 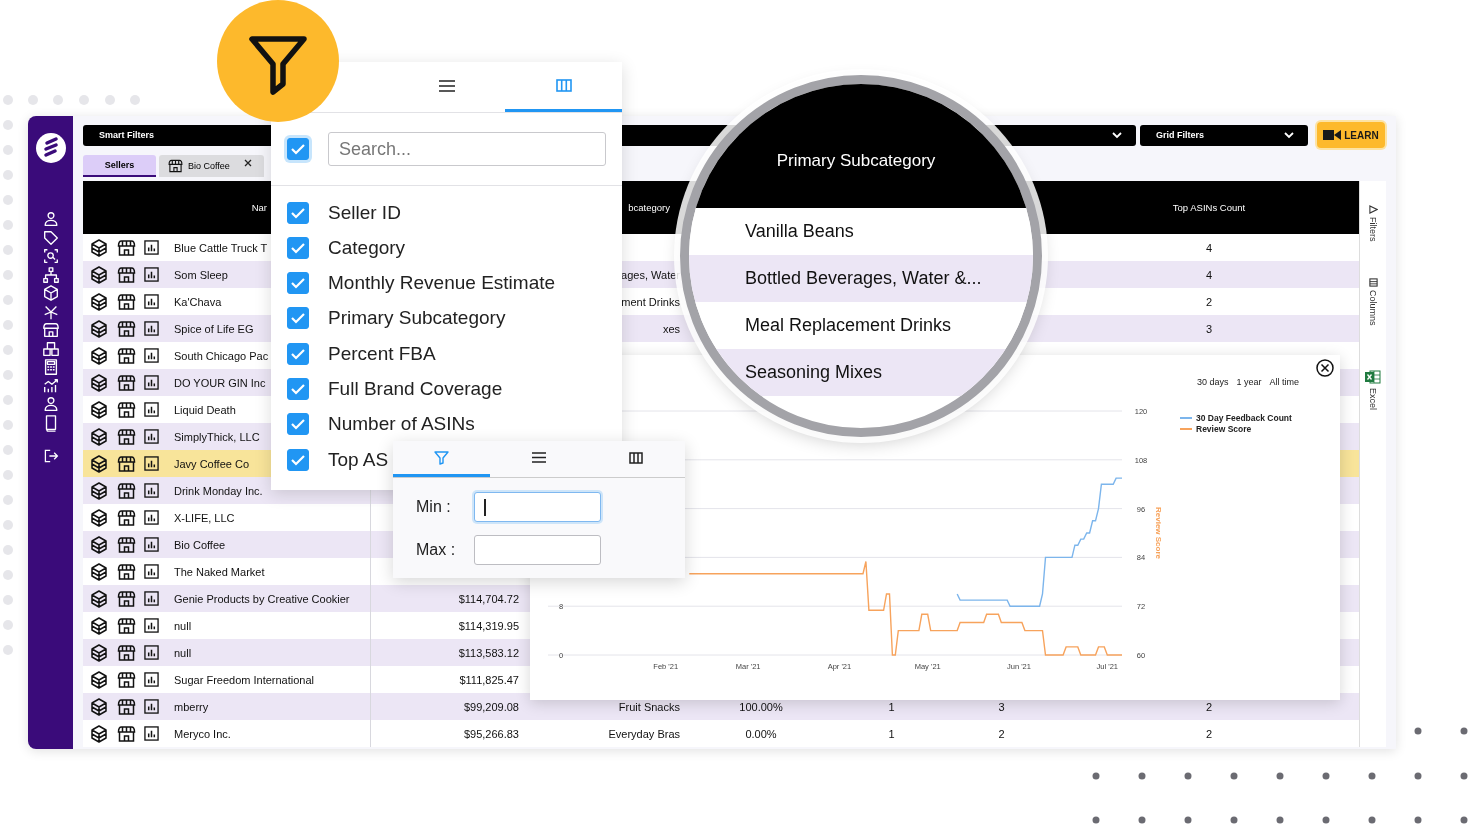 I want to click on checkbox-label: Monthly Revenue Estimate, so click(x=442, y=283).